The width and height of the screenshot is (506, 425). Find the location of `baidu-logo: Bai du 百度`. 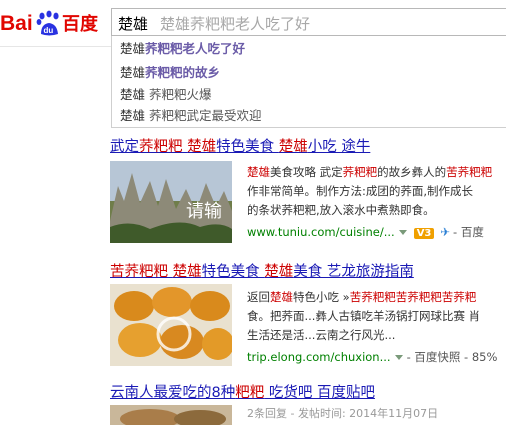

baidu-logo: Bai du 百度 is located at coordinates (53, 22).